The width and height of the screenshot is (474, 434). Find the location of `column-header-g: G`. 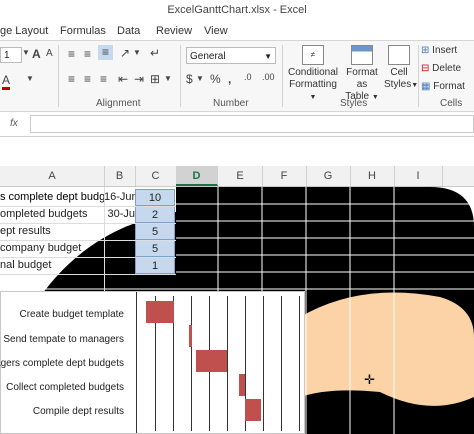

column-header-g: G is located at coordinates (328, 176).